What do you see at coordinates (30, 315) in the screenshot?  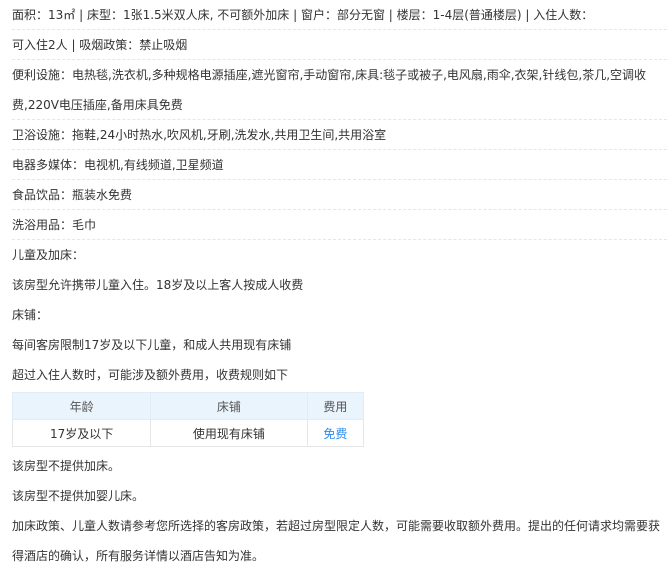 I see `bedding-heading: 床铺：` at bounding box center [30, 315].